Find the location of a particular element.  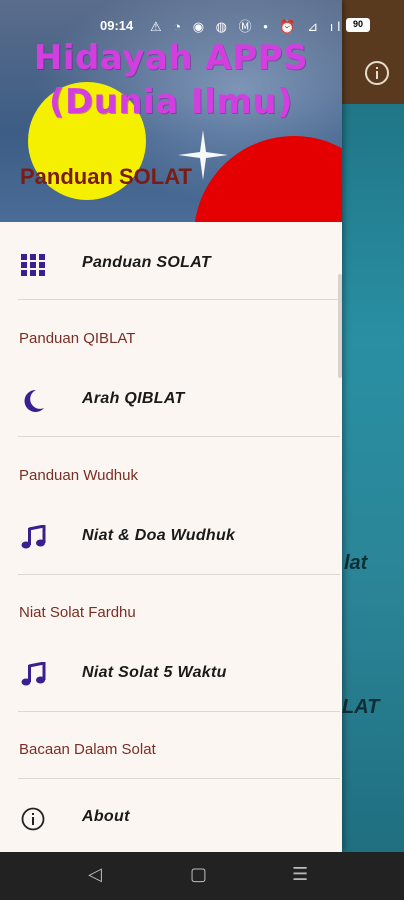

menu-item-arah-qiblat: Arah QIBLAT is located at coordinates (171, 400).